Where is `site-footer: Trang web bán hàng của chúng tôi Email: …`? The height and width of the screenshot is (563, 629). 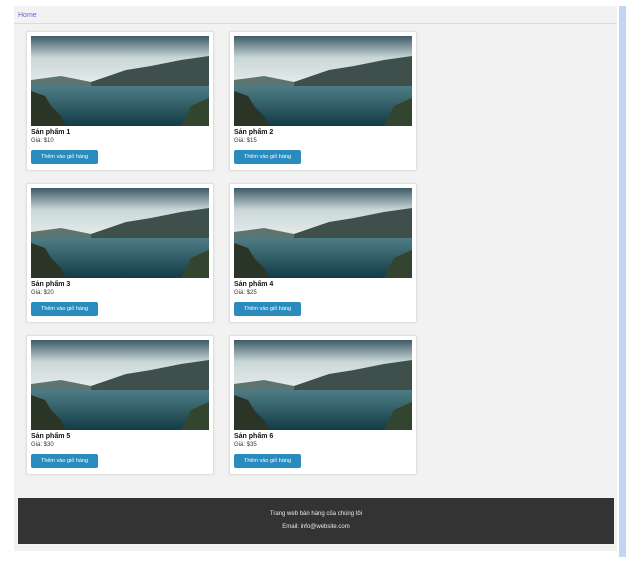 site-footer: Trang web bán hàng của chúng tôi Email: … is located at coordinates (316, 521).